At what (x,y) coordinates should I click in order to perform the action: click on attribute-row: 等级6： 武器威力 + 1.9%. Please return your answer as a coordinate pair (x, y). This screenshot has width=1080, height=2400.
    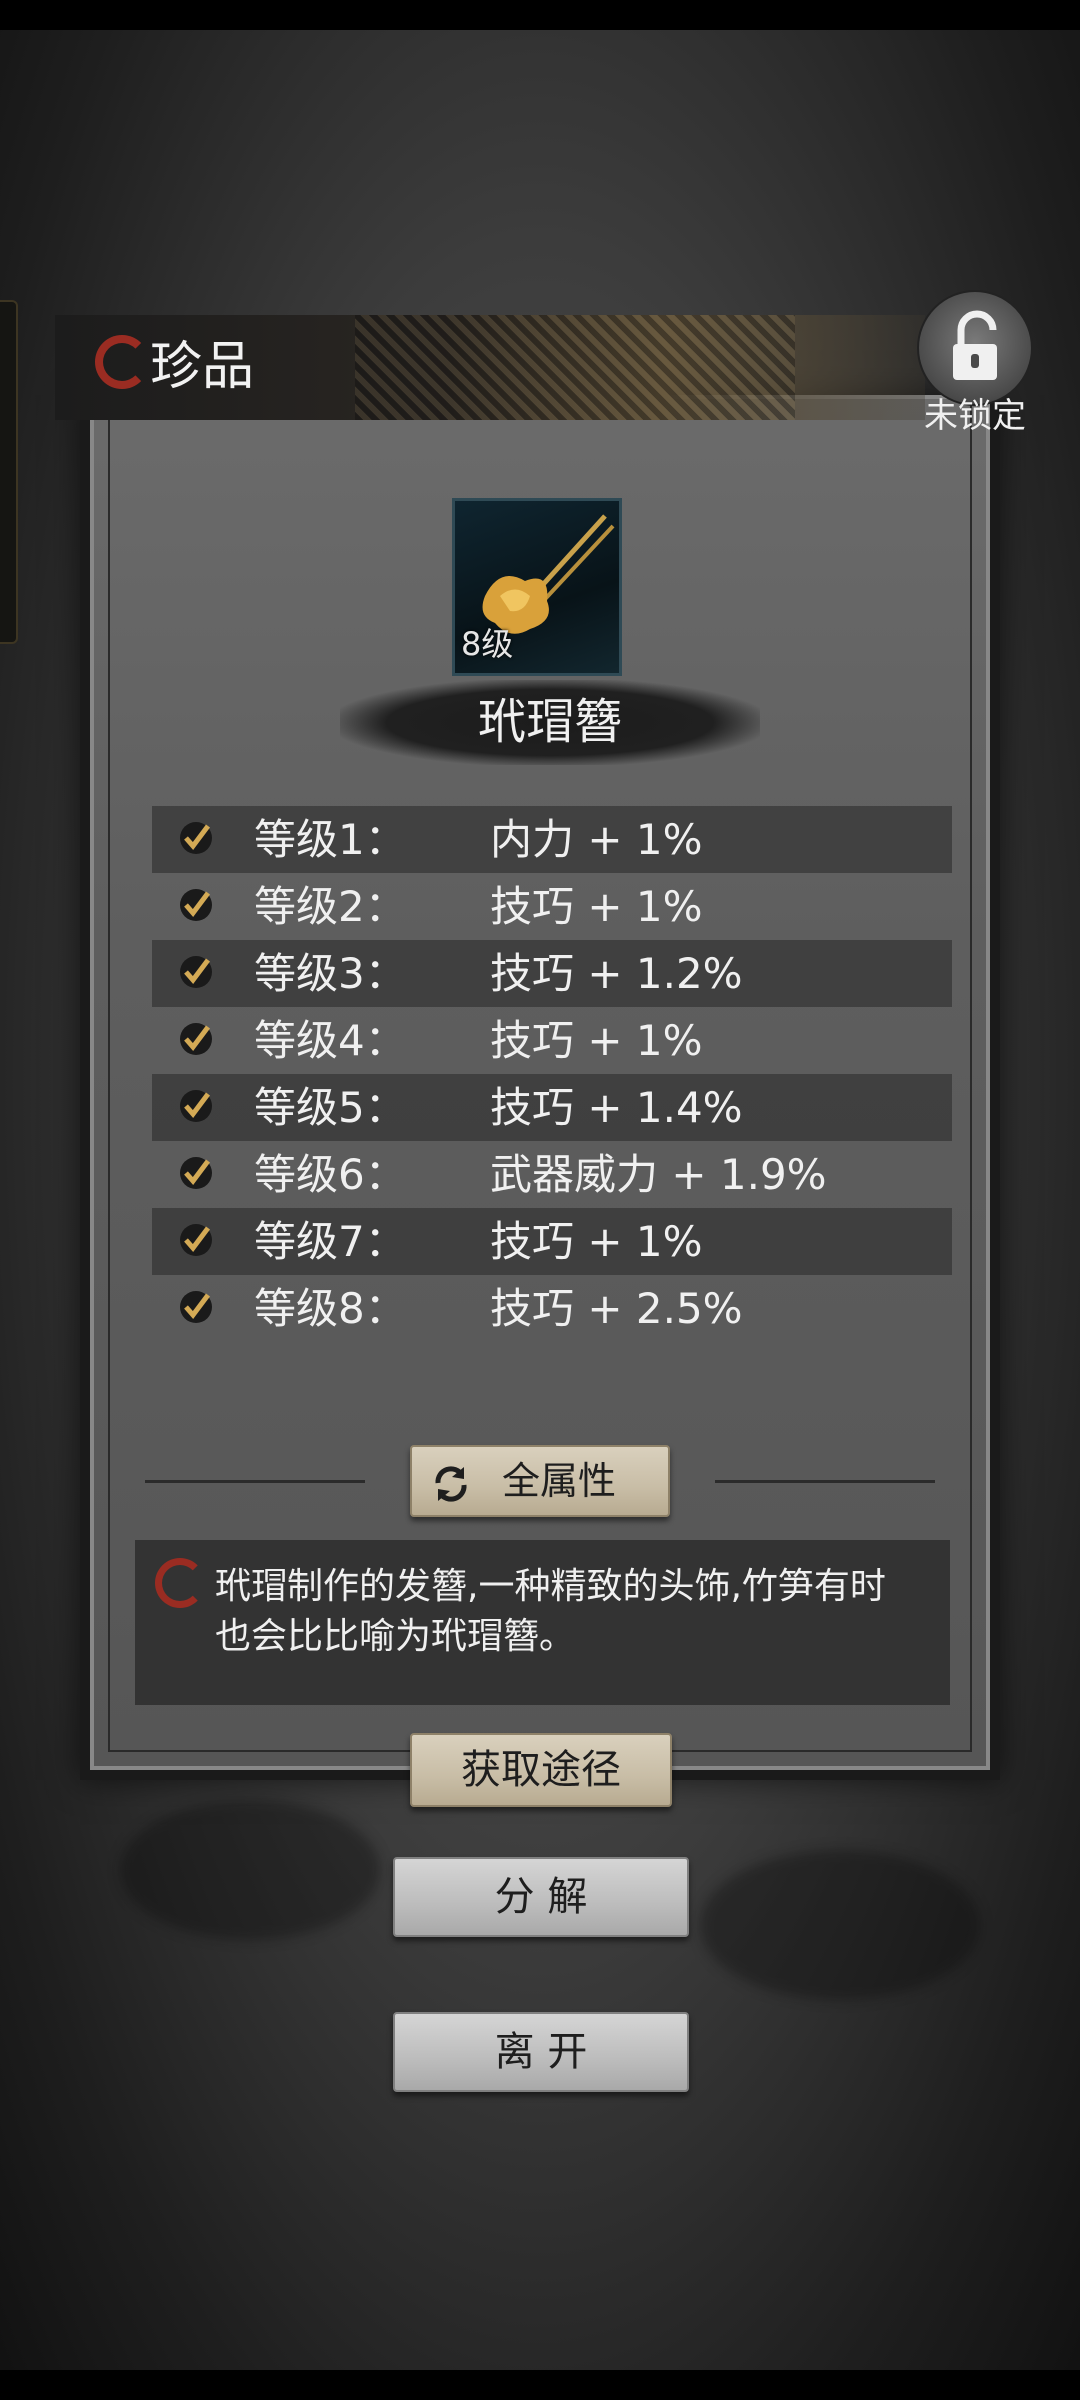
    Looking at the image, I should click on (552, 1174).